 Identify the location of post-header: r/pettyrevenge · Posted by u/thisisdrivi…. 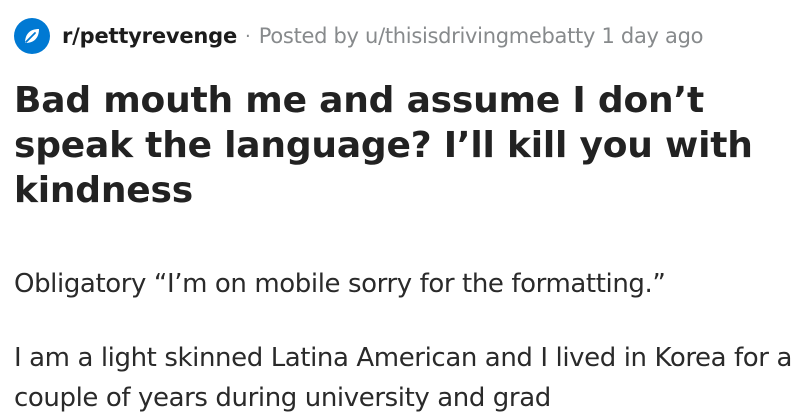
(358, 36).